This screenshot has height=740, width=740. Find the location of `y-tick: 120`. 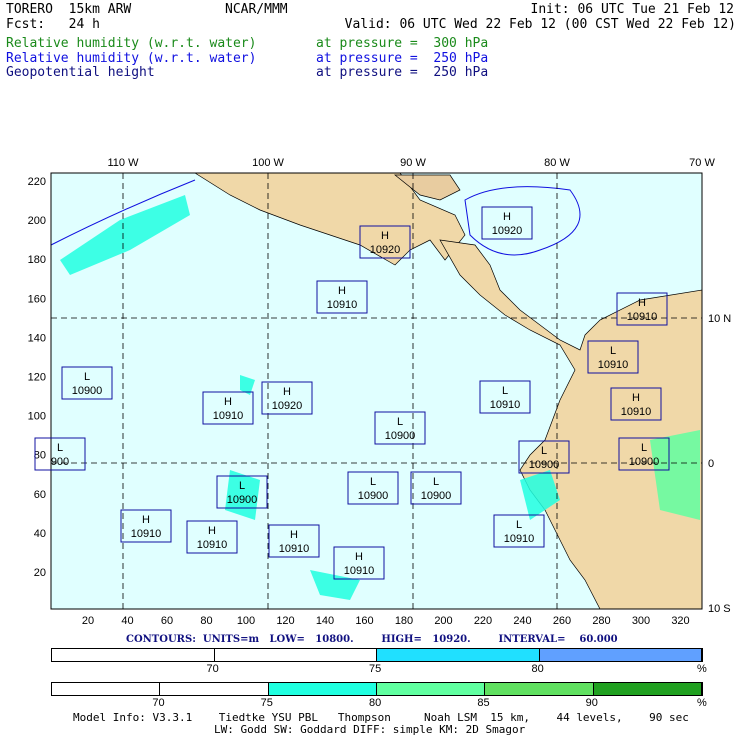

y-tick: 120 is located at coordinates (37, 378).